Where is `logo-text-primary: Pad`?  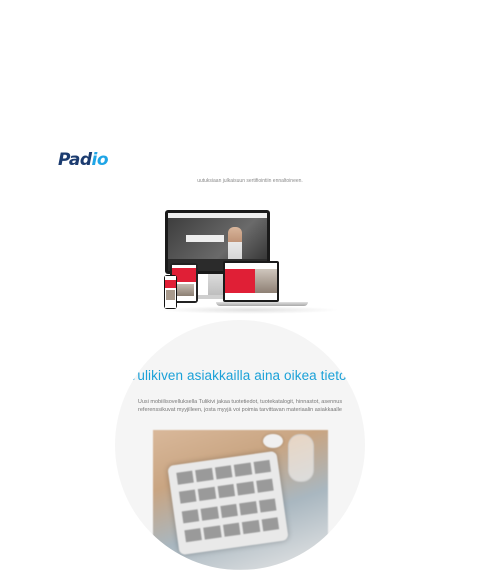
logo-text-primary: Pad is located at coordinates (75, 160).